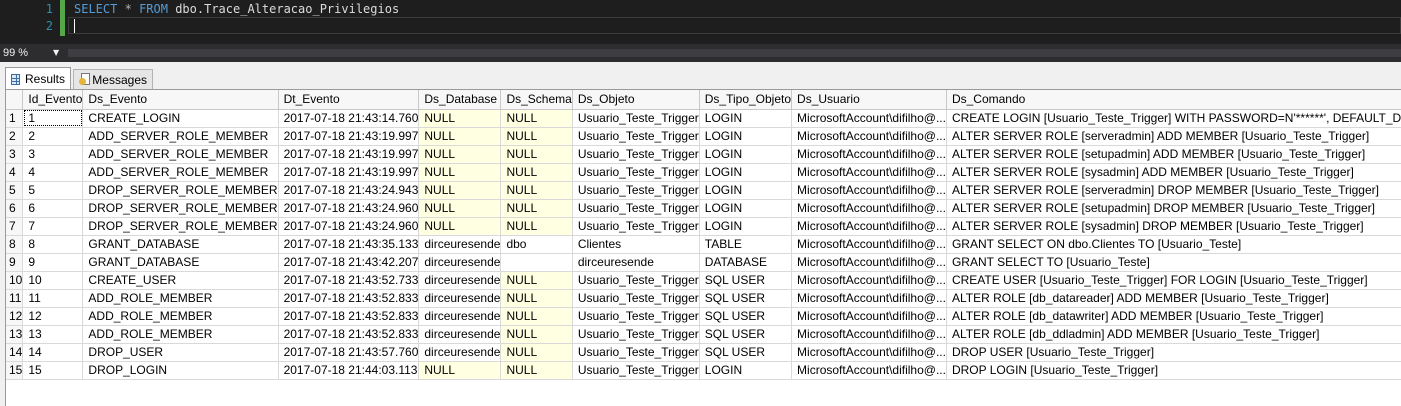 This screenshot has width=1401, height=406. What do you see at coordinates (53, 370) in the screenshot?
I see `grid-cell: 15` at bounding box center [53, 370].